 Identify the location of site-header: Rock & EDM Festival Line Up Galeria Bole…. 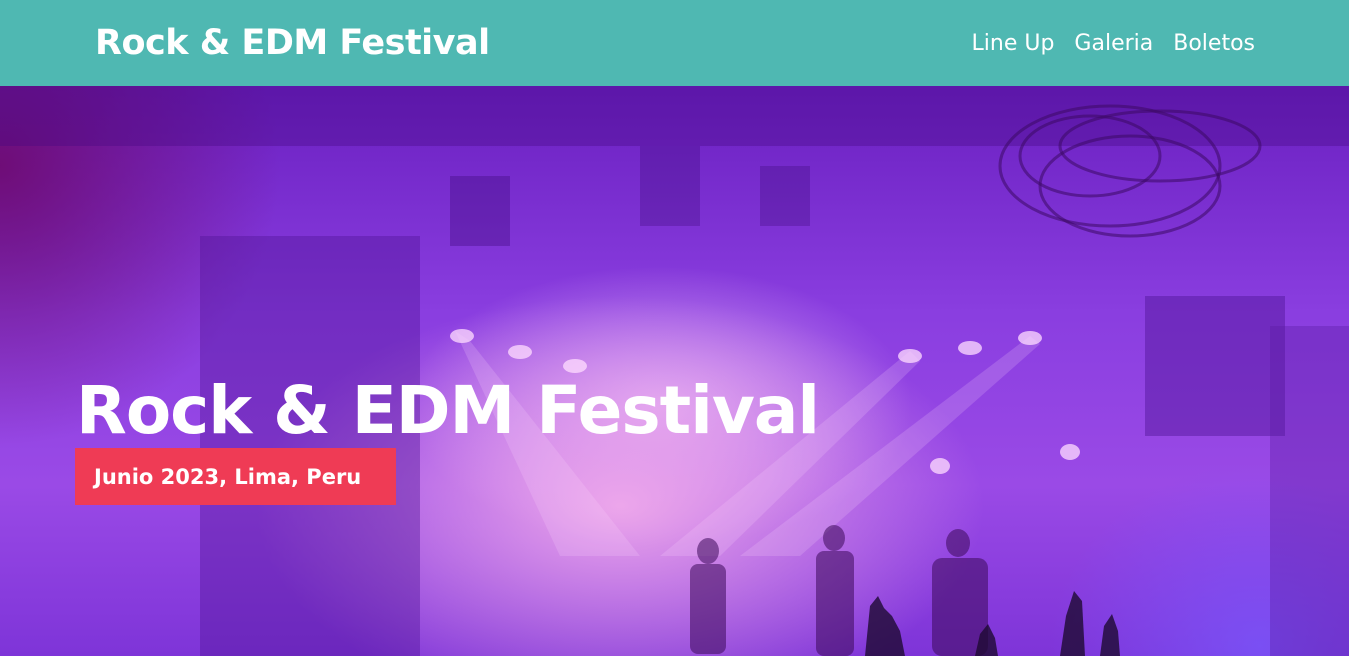
(674, 43).